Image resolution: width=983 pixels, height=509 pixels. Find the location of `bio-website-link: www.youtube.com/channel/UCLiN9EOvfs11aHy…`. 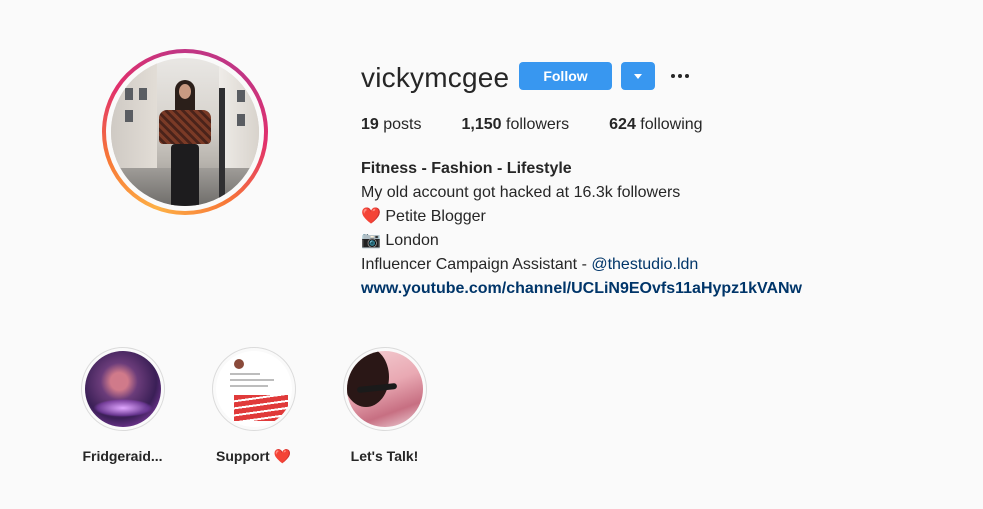

bio-website-link: www.youtube.com/channel/UCLiN9EOvfs11aHy… is located at coordinates (581, 288).